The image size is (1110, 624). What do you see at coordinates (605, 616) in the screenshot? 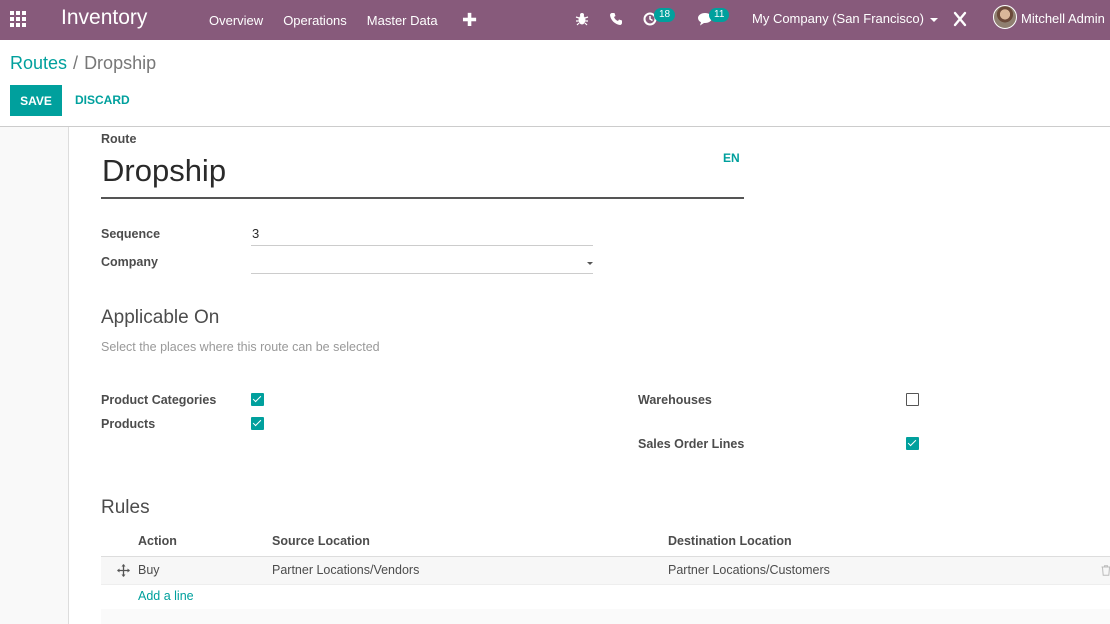
I see `rules-table-footer` at bounding box center [605, 616].